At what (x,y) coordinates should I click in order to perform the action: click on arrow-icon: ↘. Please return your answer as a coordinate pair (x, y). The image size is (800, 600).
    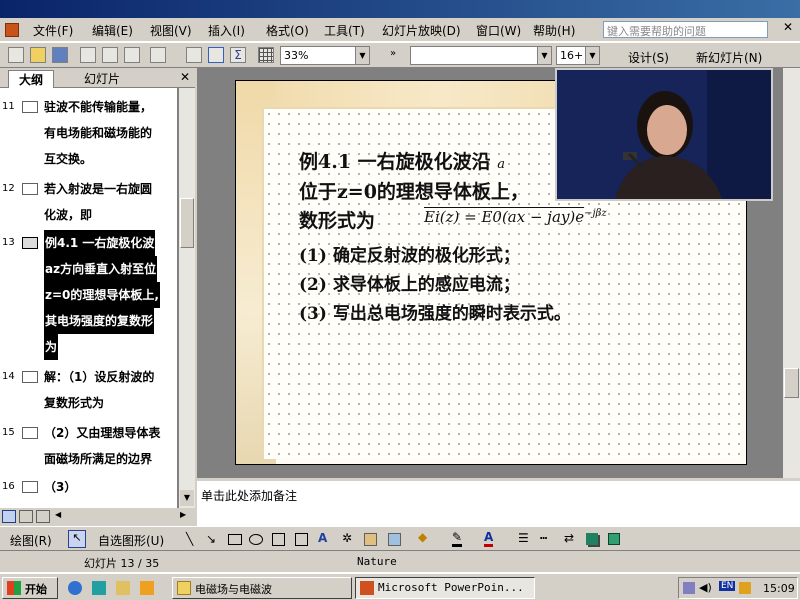
    Looking at the image, I should click on (211, 539).